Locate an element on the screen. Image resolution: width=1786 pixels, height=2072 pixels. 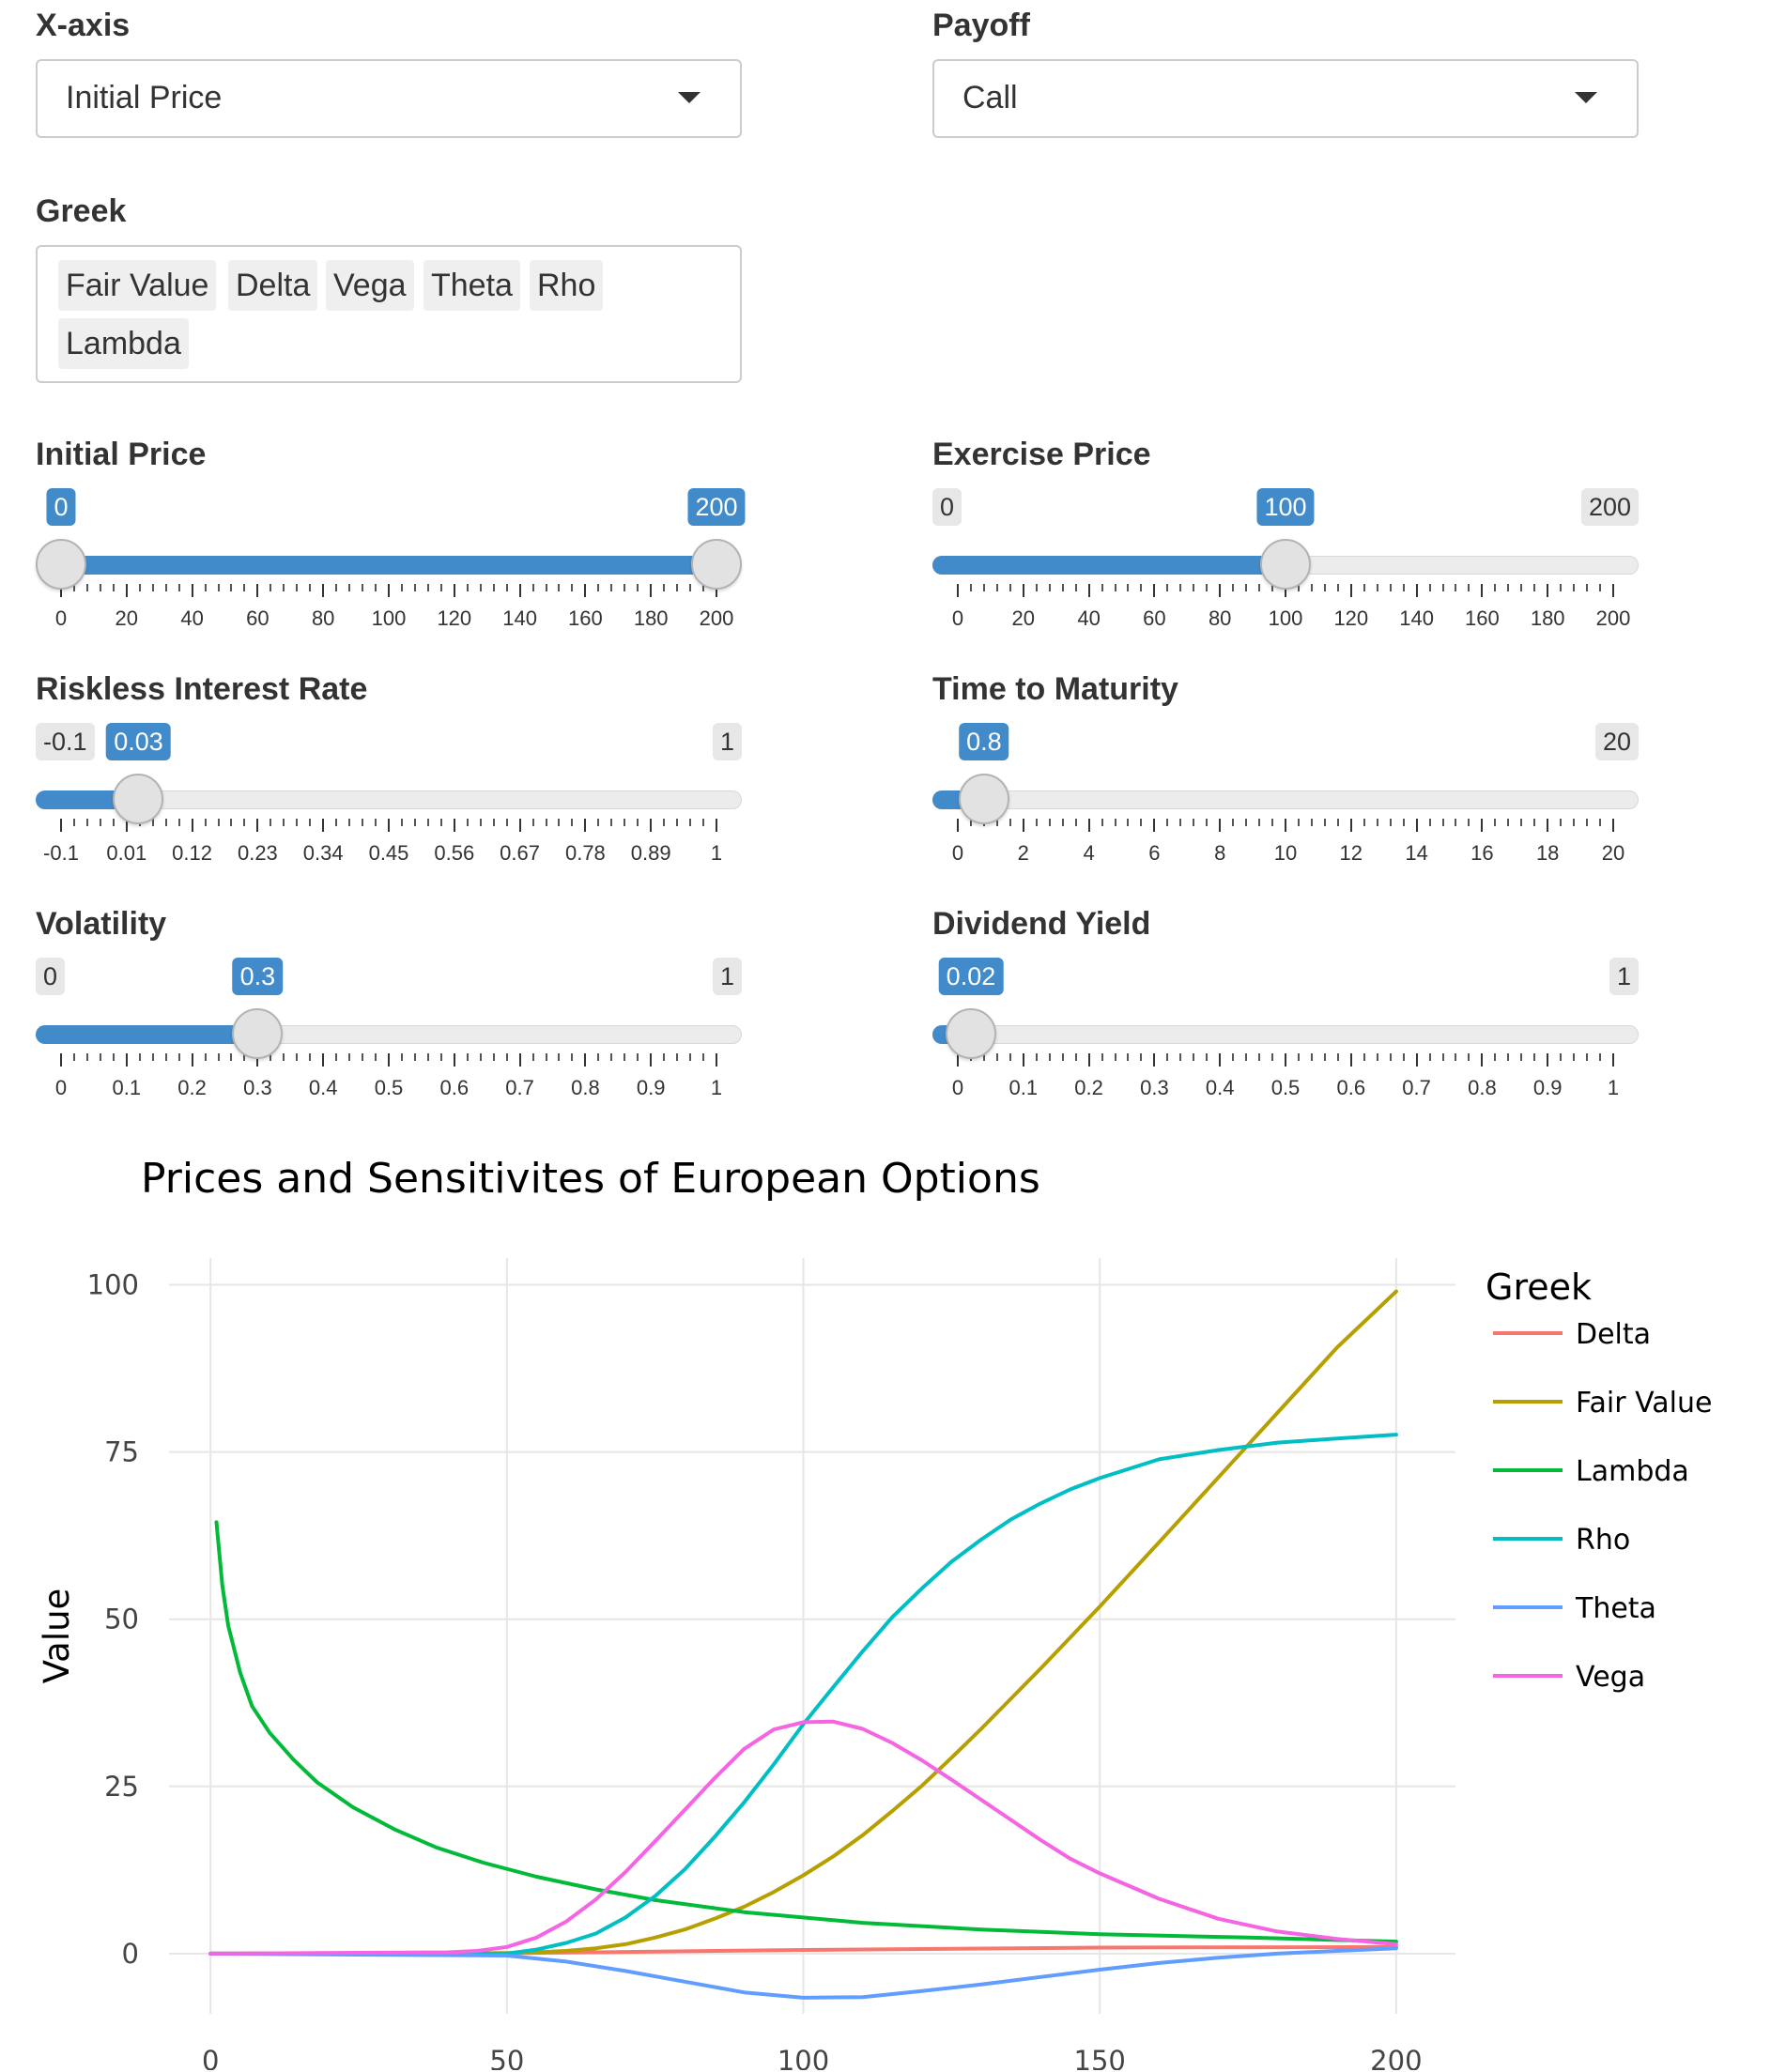
slider-tick-label: 10 is located at coordinates (1285, 853).